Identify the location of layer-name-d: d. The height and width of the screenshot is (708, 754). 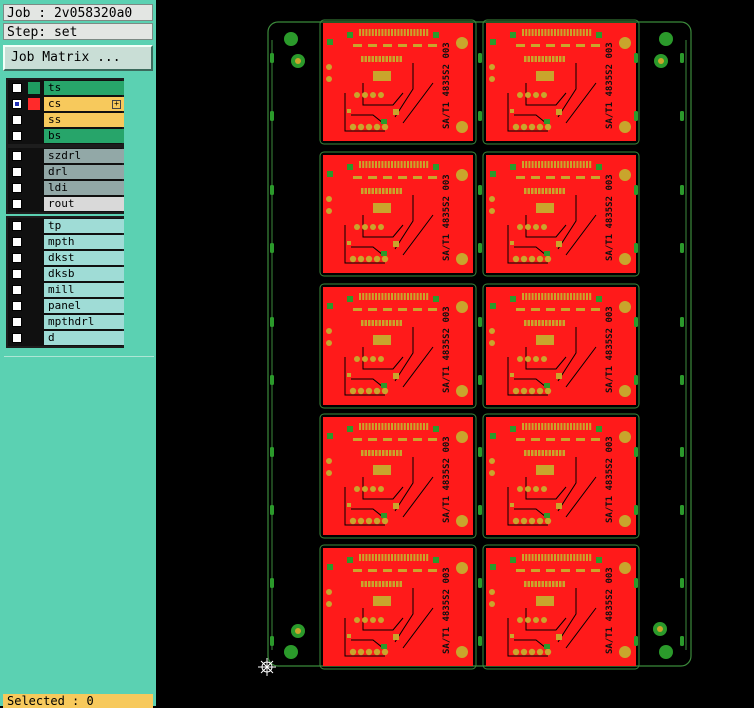
(84, 338).